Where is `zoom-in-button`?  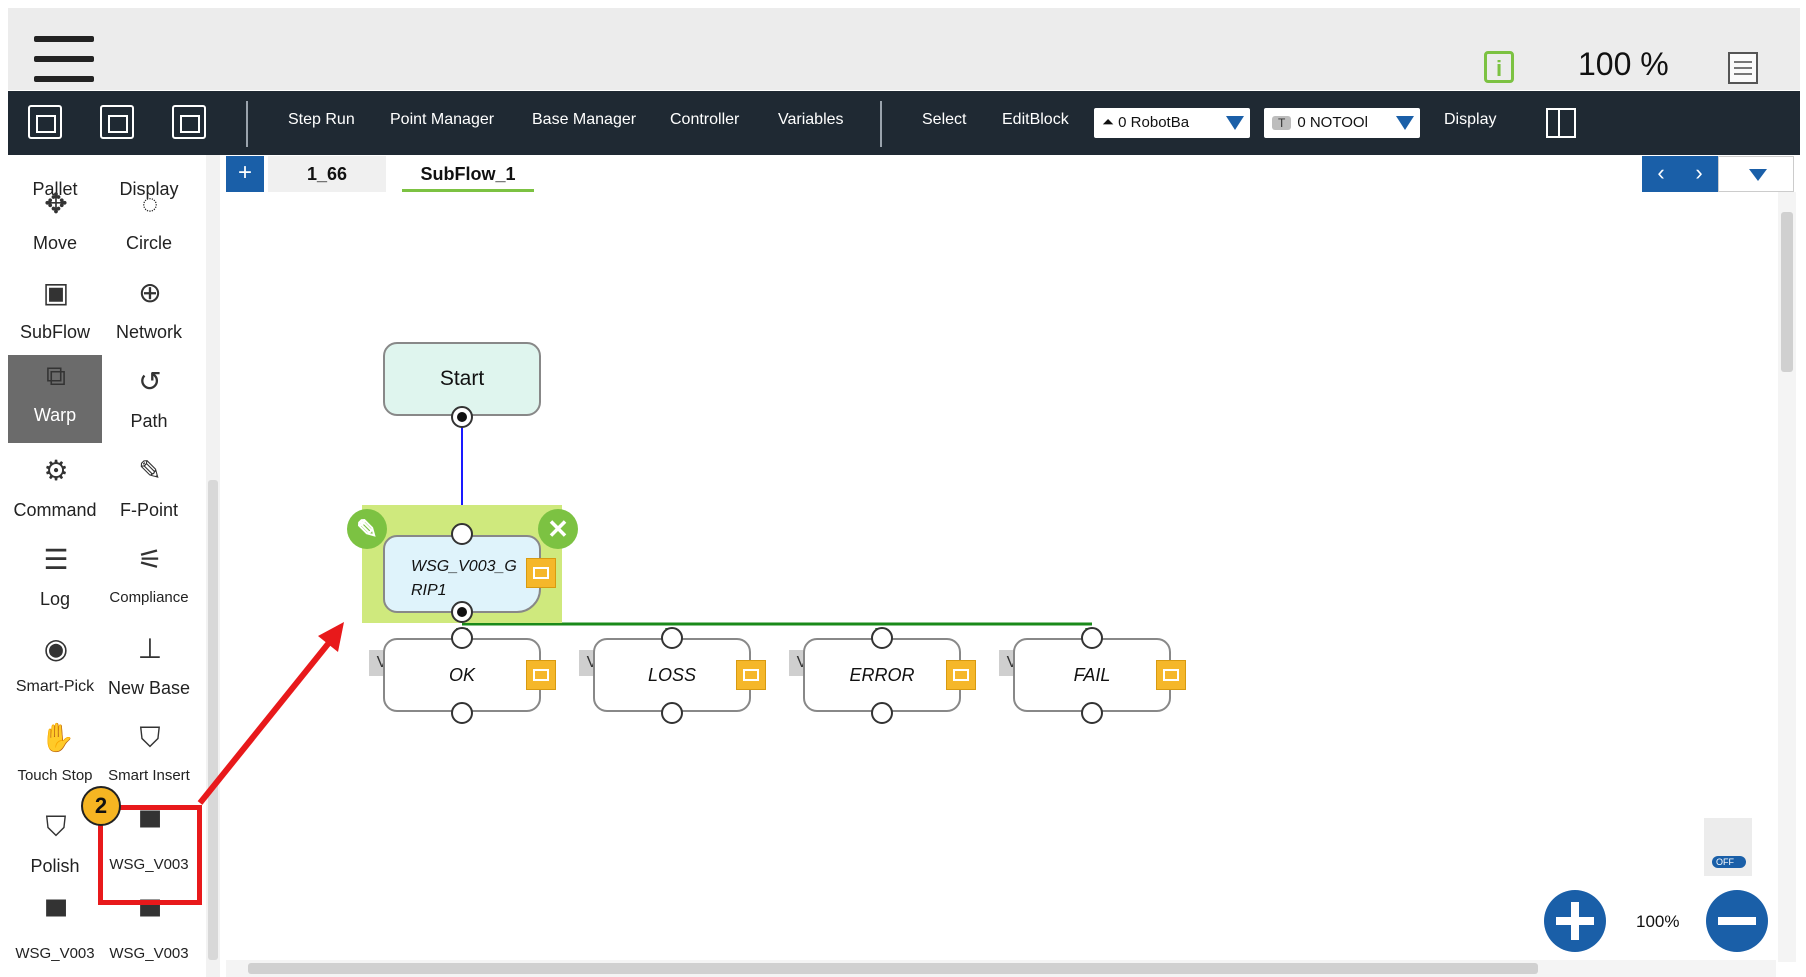 zoom-in-button is located at coordinates (1575, 921).